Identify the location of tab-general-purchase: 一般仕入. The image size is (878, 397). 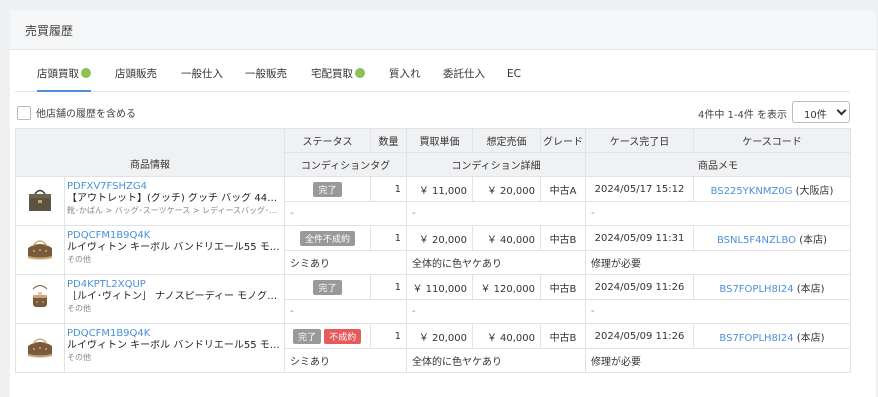
(202, 78).